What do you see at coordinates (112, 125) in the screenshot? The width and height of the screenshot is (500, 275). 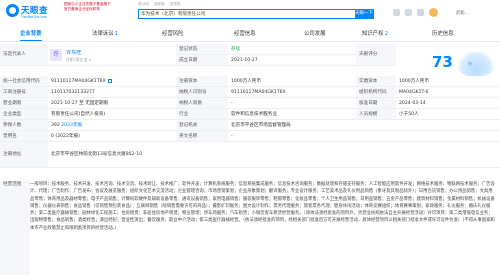 I see `insured-cell: 392 2023年报` at bounding box center [112, 125].